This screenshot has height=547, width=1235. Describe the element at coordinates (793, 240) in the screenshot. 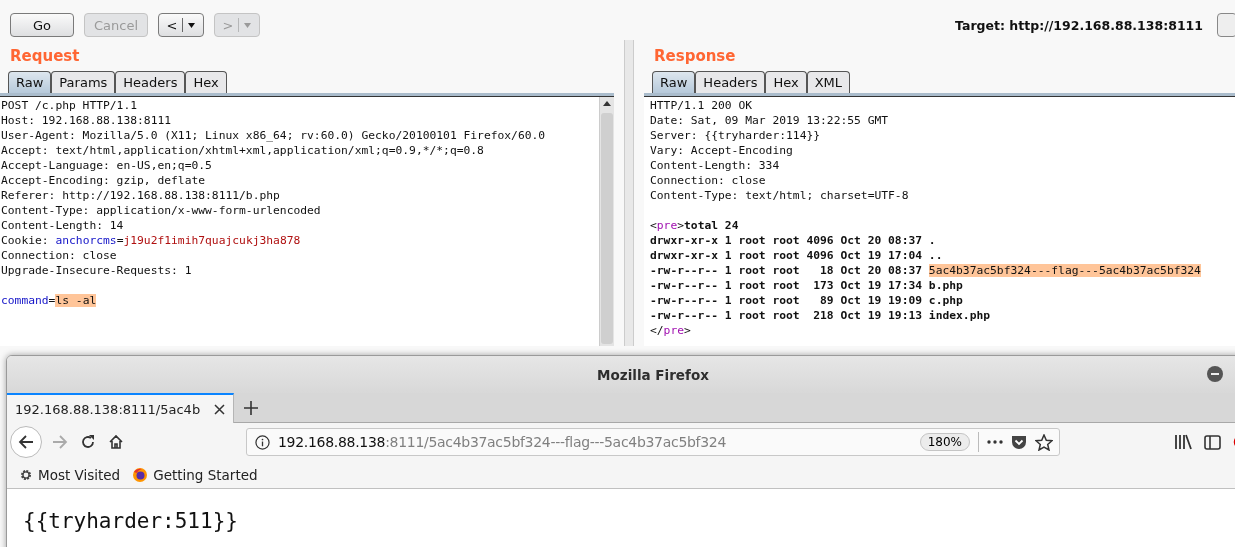

I see `code-line: drwxr-xr-x 1 root root 4096 Oct 20 08:37 .` at that location.